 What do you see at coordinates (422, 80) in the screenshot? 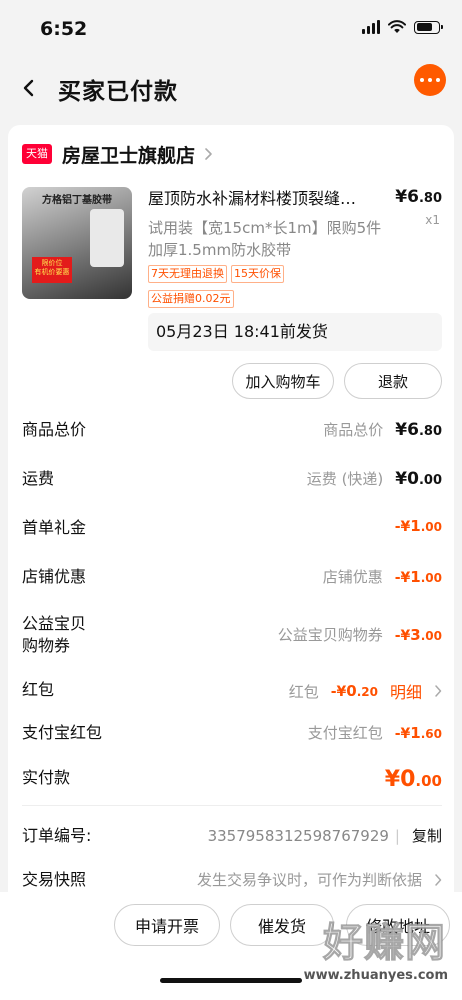
I see `more-dots-icon` at bounding box center [422, 80].